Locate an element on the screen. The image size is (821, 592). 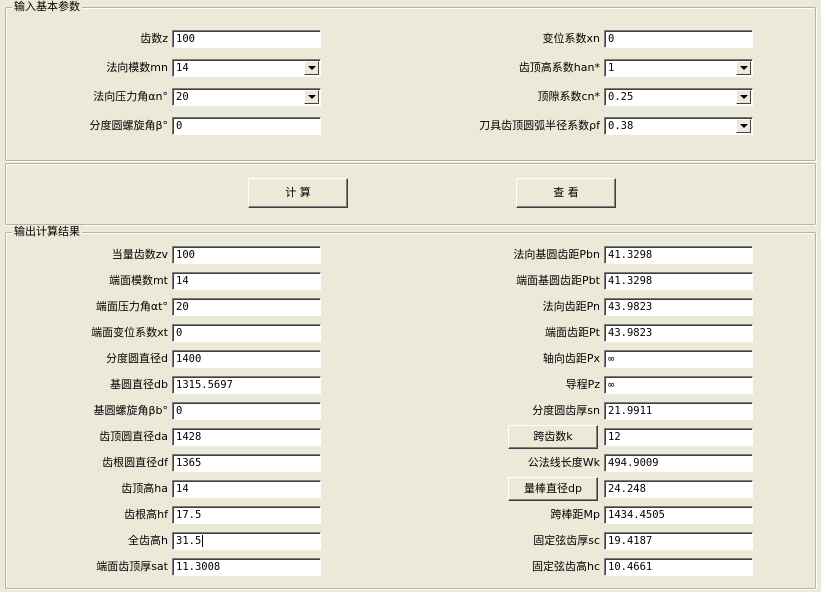
teeth-input: 100 is located at coordinates (246, 39).